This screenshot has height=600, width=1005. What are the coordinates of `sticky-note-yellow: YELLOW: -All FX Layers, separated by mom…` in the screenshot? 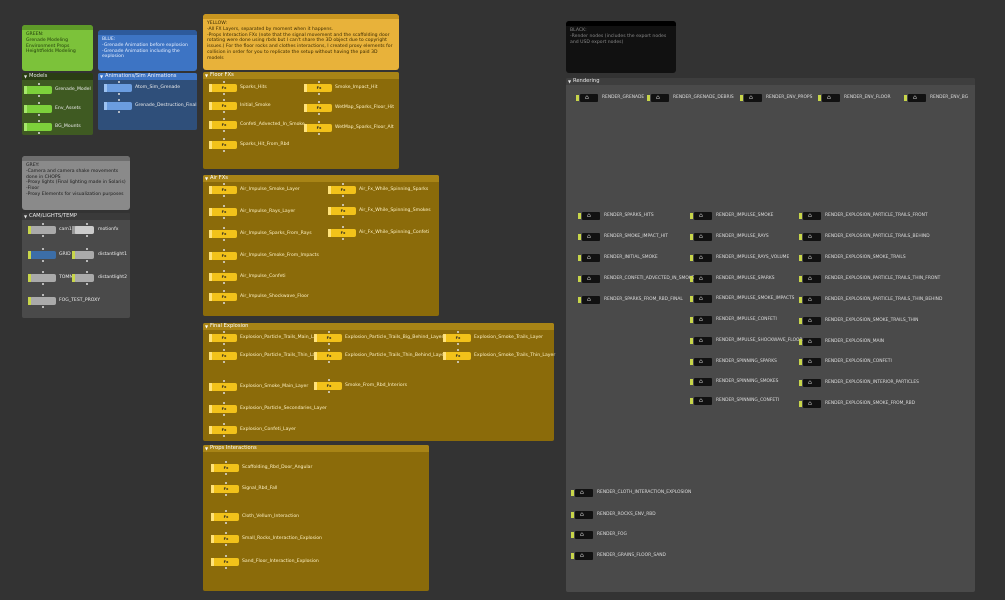 It's located at (301, 42).